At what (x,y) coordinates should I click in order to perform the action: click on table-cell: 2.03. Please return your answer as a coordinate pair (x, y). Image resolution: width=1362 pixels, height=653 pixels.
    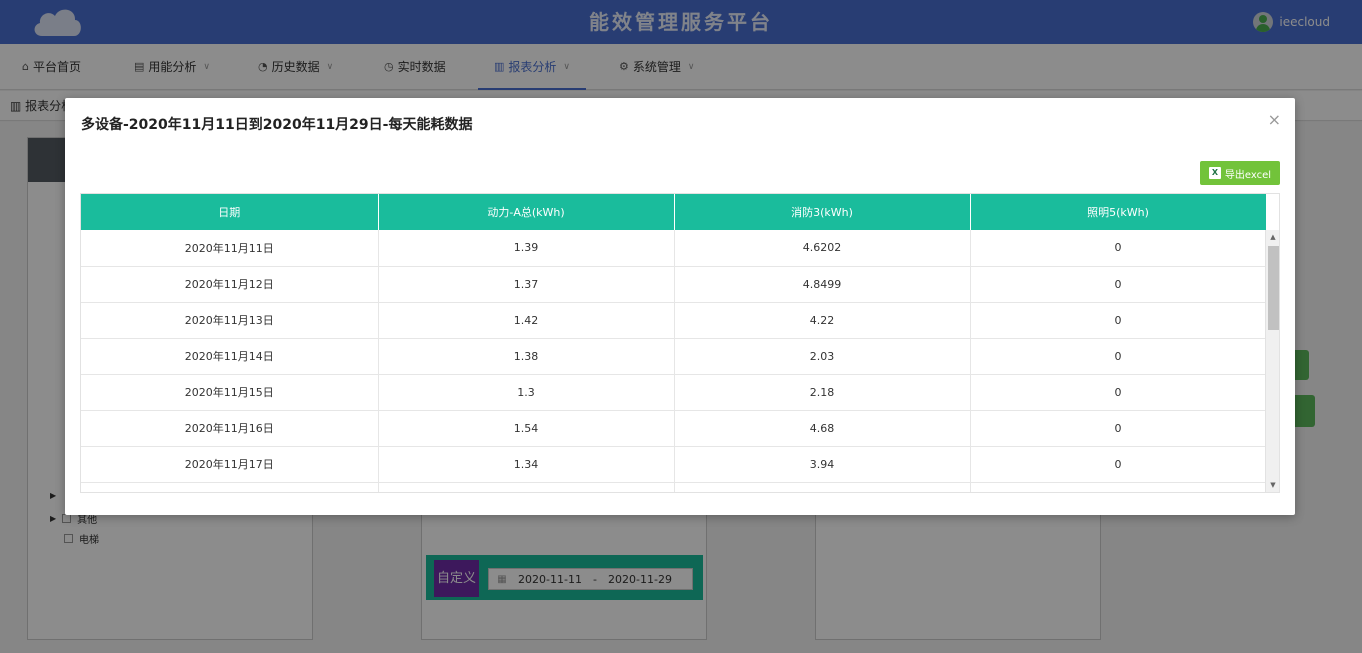
    Looking at the image, I should click on (822, 356).